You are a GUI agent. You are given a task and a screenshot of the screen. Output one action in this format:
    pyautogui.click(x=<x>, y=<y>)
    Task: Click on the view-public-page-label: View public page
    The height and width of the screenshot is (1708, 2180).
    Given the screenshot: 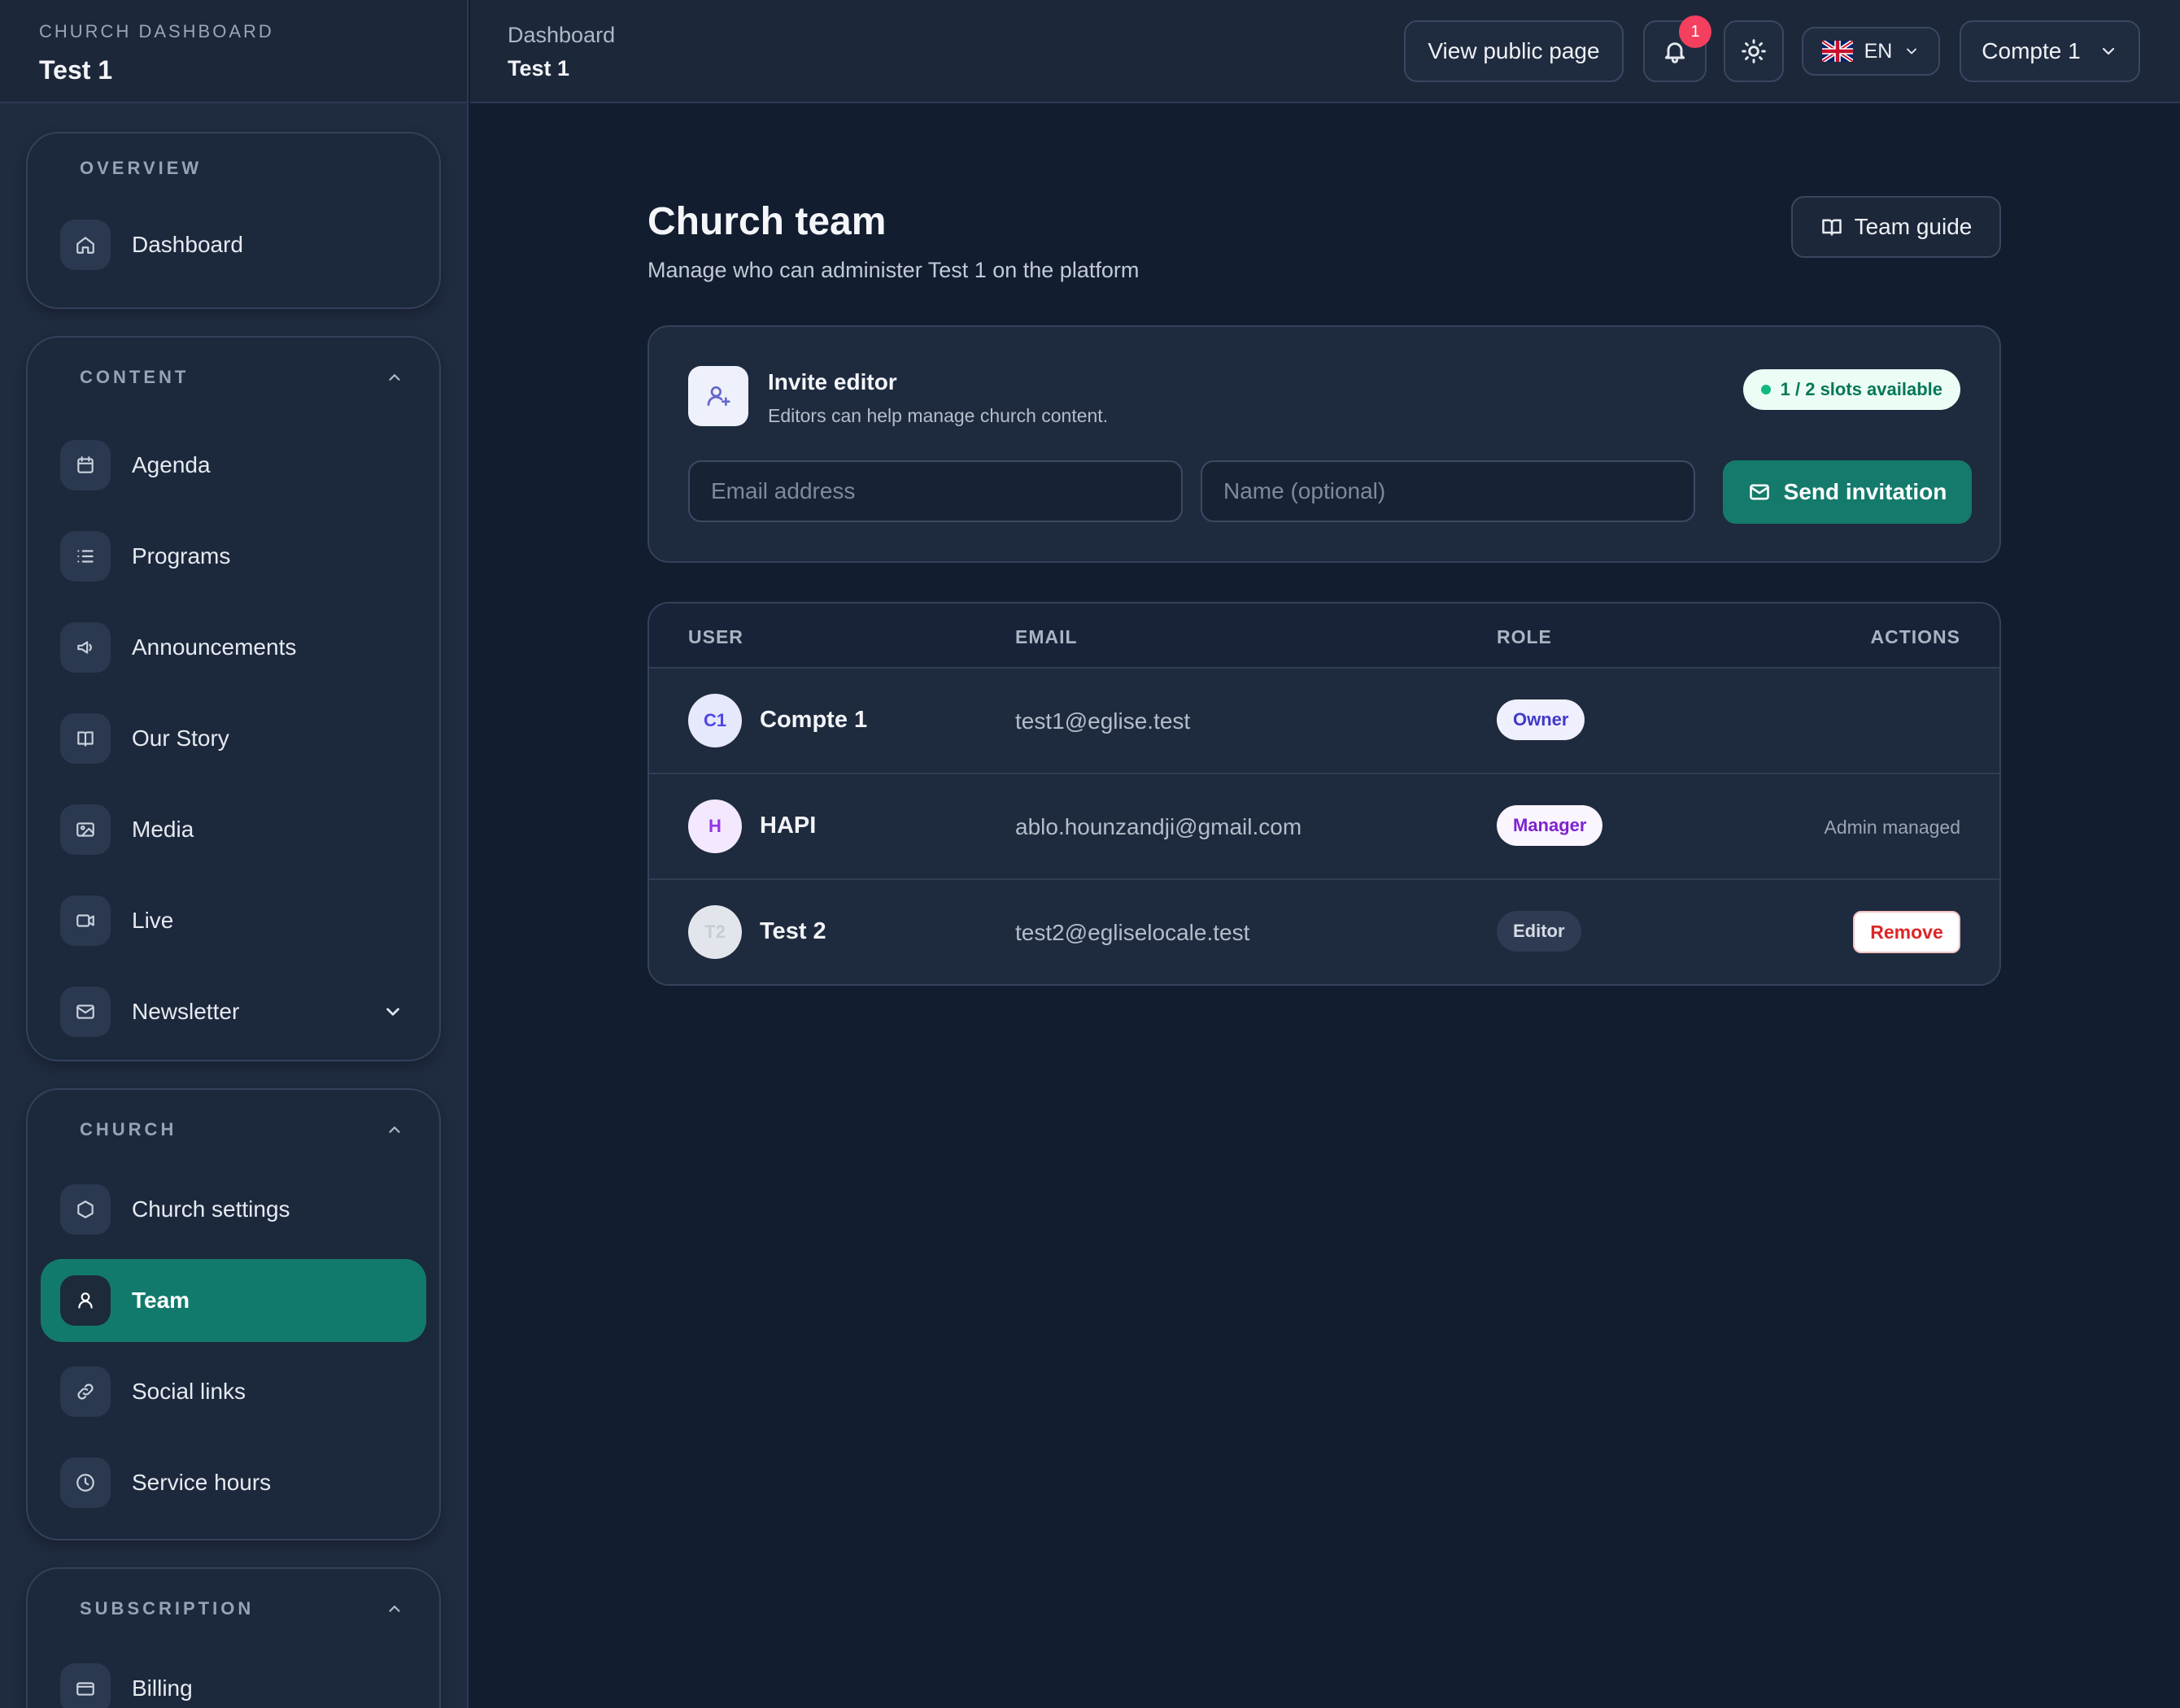 What is the action you would take?
    pyautogui.click(x=1514, y=50)
    